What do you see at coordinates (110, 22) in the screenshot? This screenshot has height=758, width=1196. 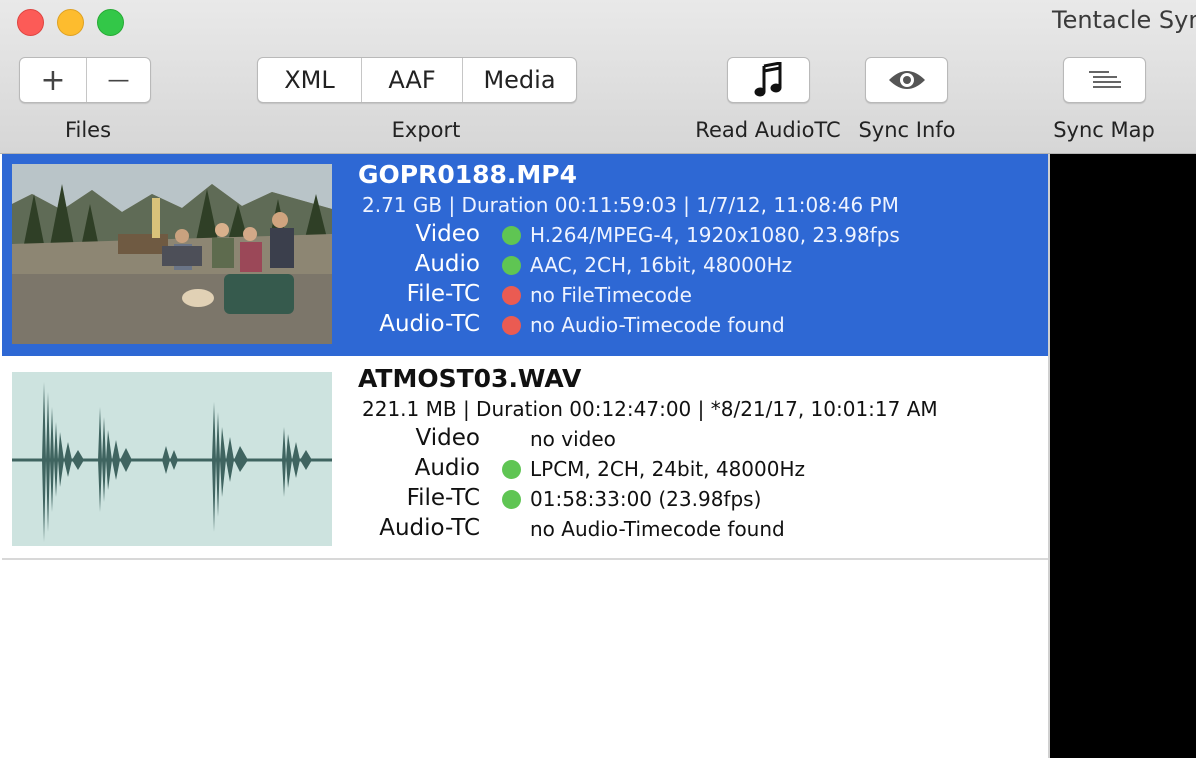 I see `zoom-window-button` at bounding box center [110, 22].